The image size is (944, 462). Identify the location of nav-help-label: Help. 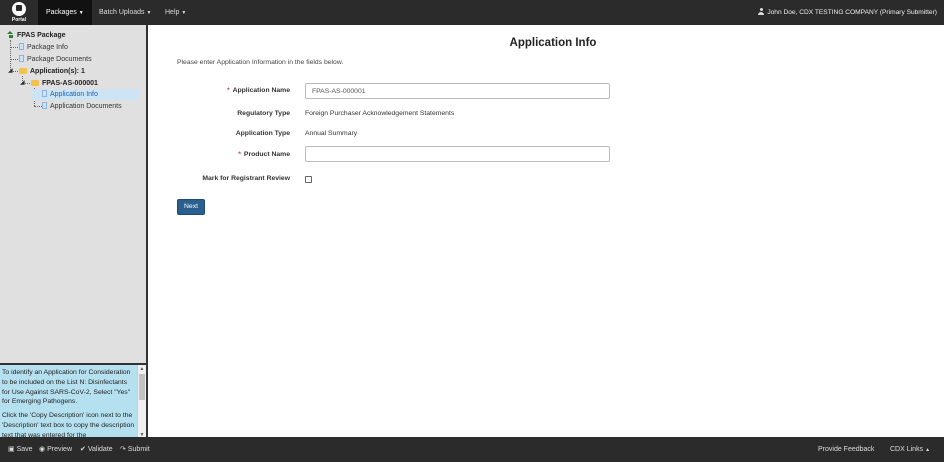
(172, 12).